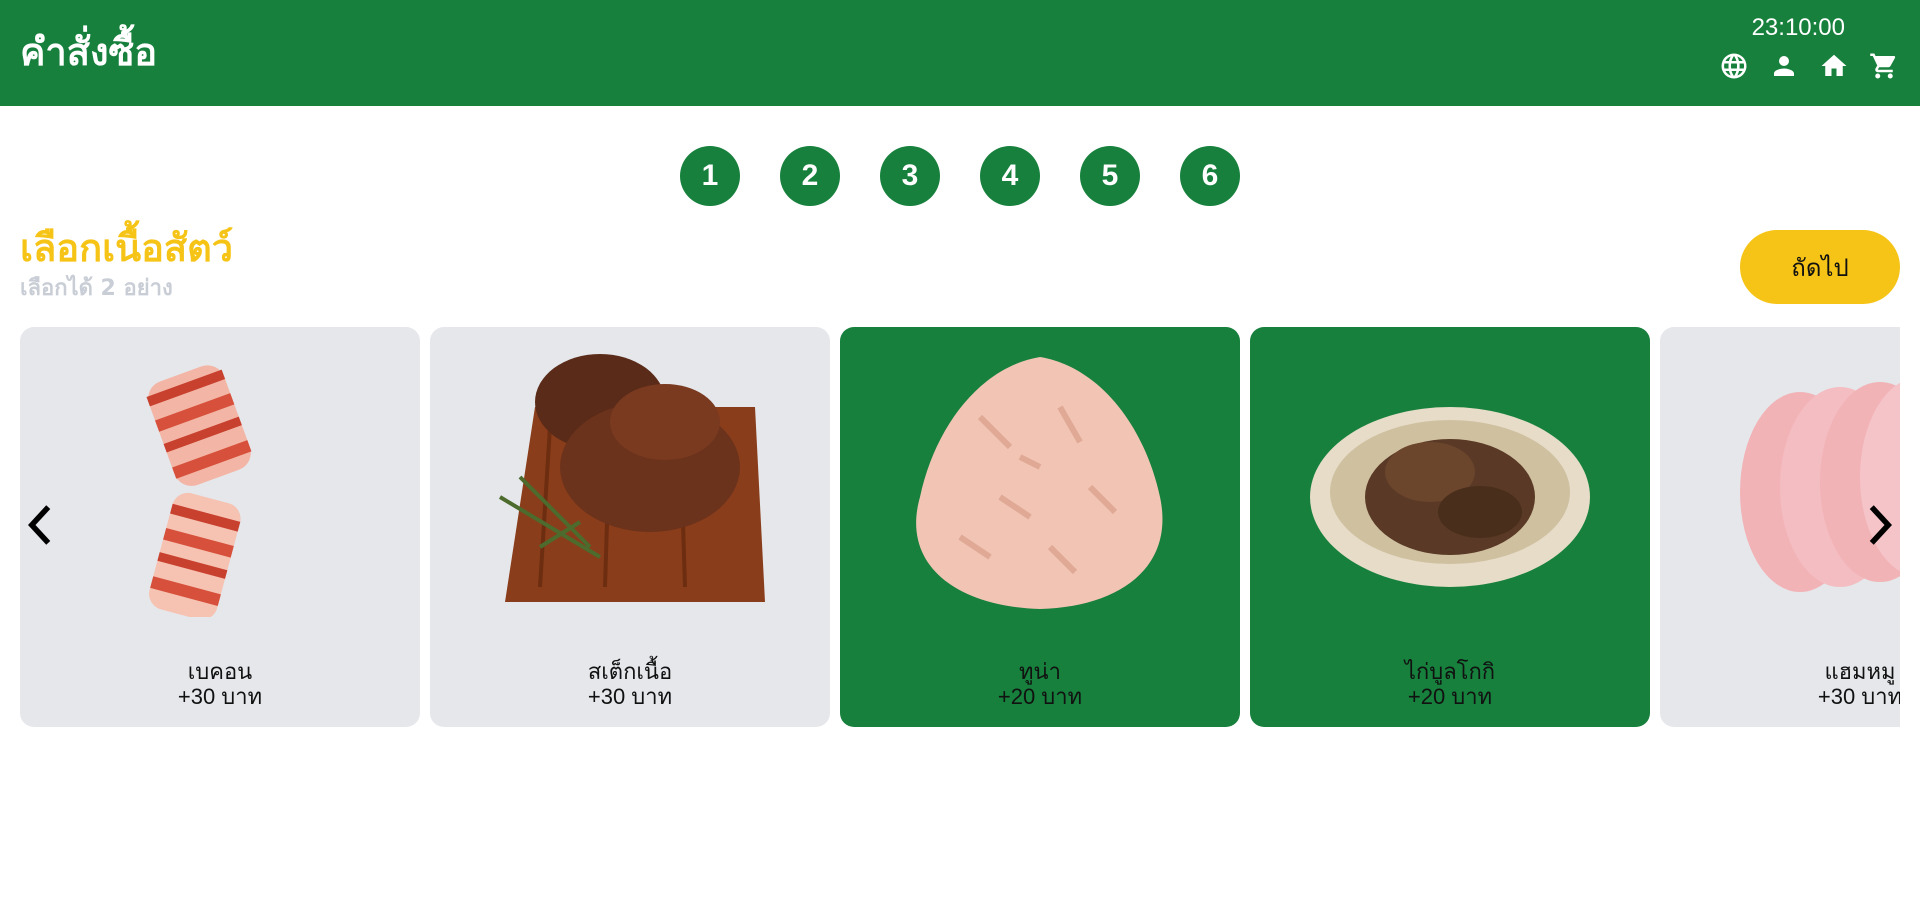 This screenshot has width=1920, height=903. I want to click on step-indicator: 1 2 3 4 5 6, so click(960, 176).